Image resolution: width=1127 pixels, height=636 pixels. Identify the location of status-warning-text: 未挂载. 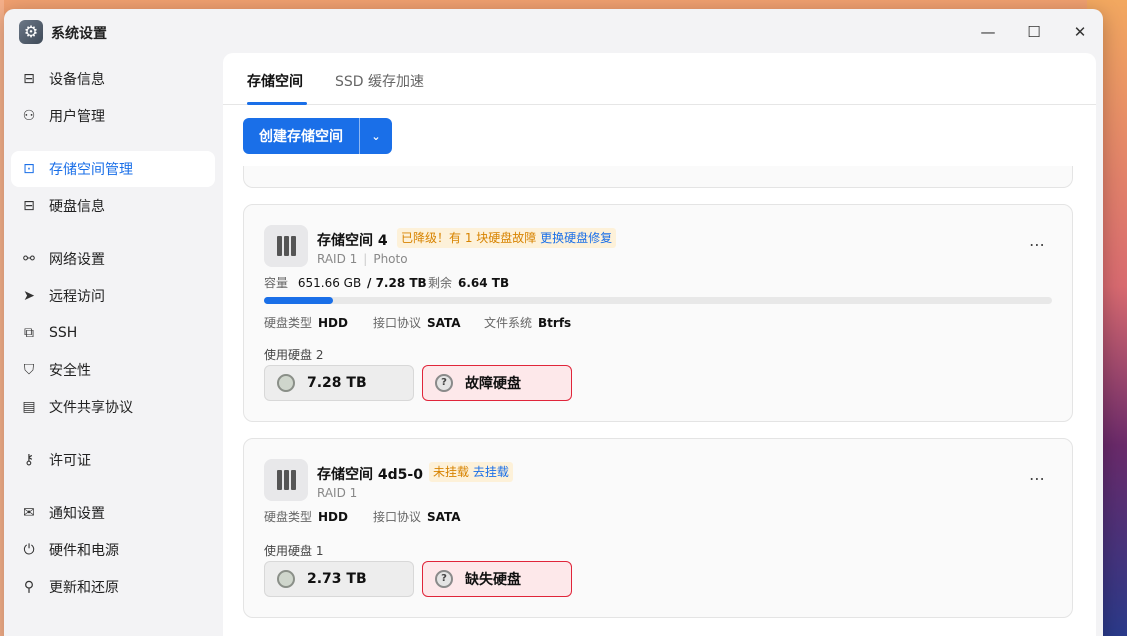
(451, 472).